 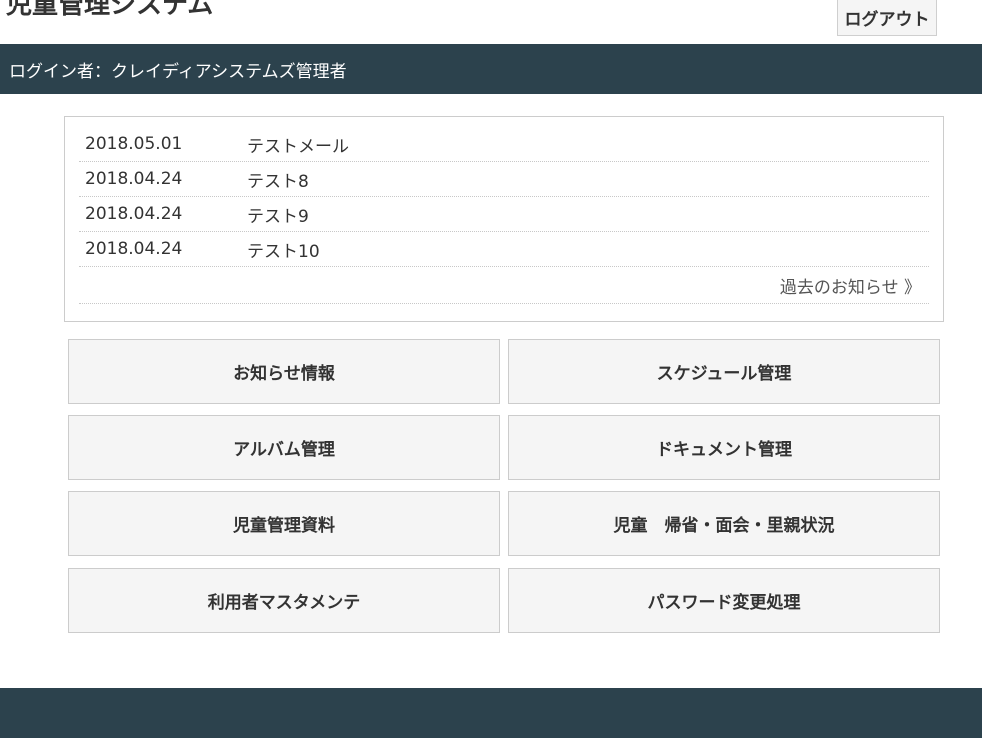 What do you see at coordinates (491, 22) in the screenshot?
I see `top-header: 児童管理システム ログアウト` at bounding box center [491, 22].